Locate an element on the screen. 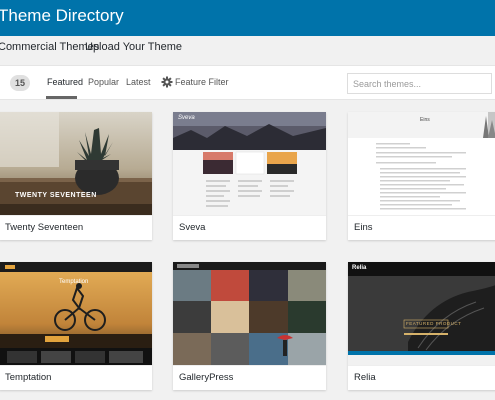  search-input is located at coordinates (419, 83).